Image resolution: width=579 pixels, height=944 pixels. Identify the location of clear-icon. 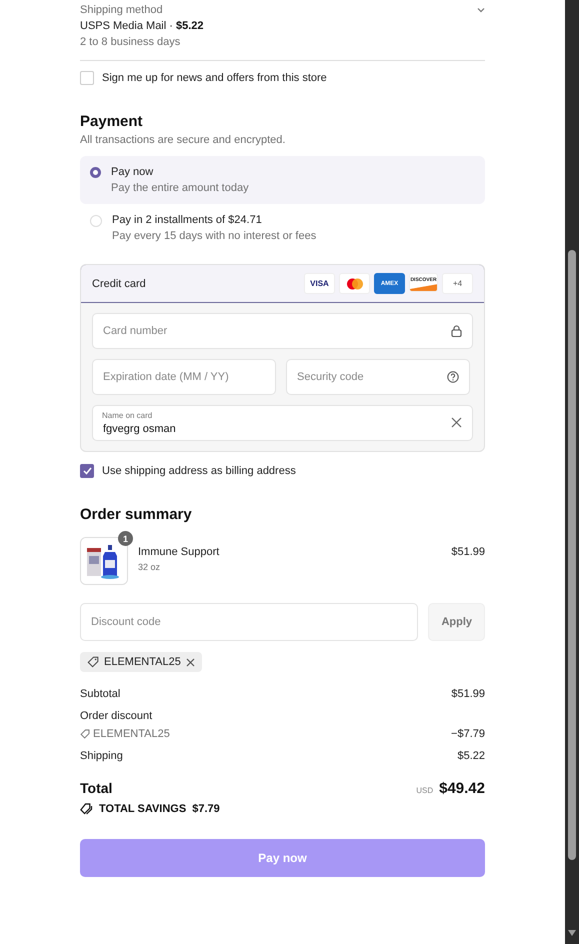
(456, 422).